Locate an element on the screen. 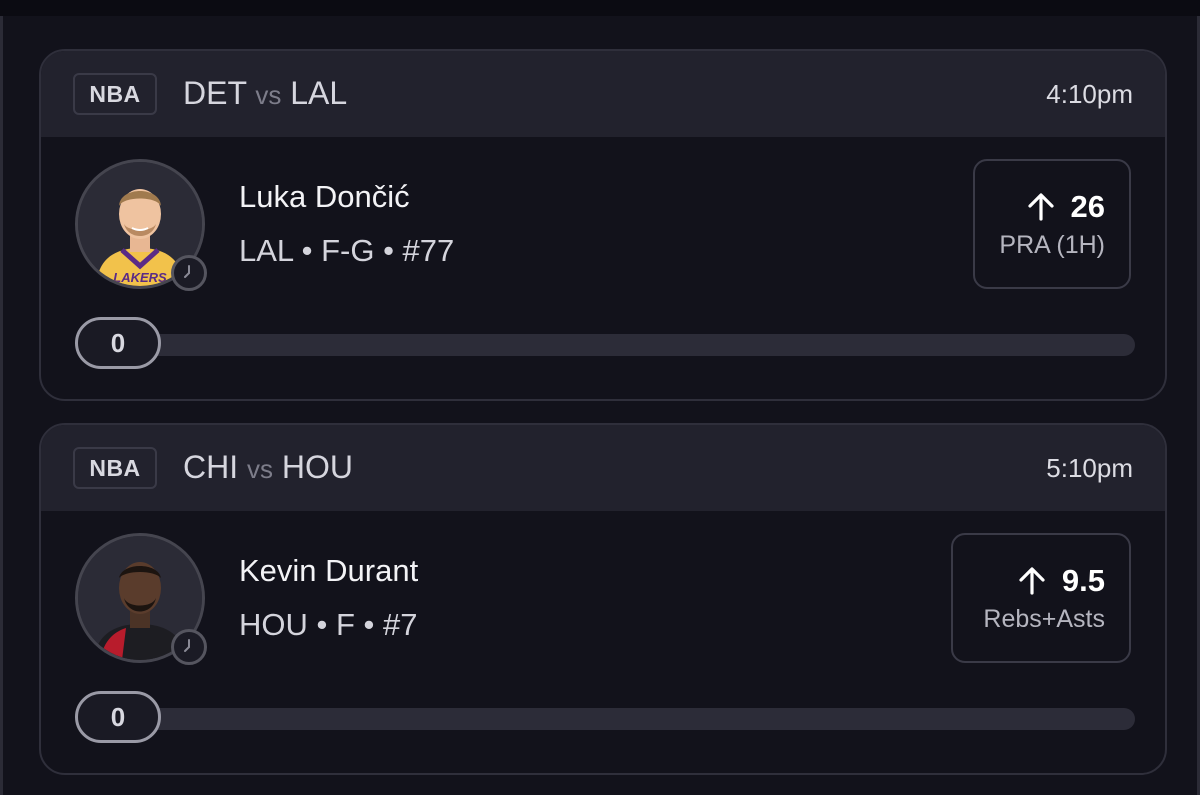 This screenshot has height=795, width=1200. player-avatar-wrap is located at coordinates (141, 599).